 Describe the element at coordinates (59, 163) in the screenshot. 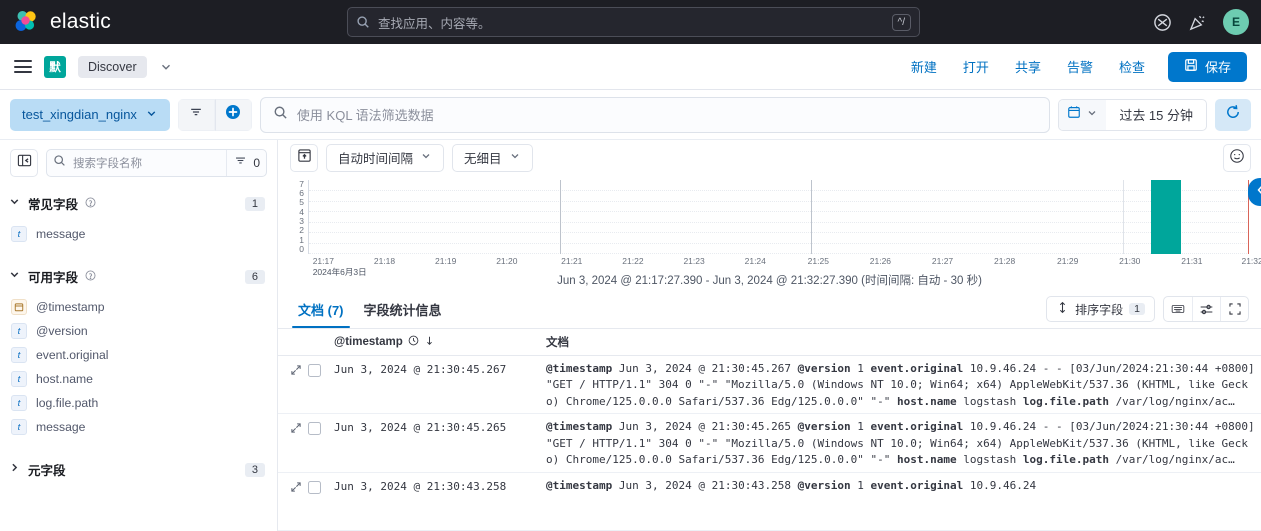

I see `search-icon` at that location.